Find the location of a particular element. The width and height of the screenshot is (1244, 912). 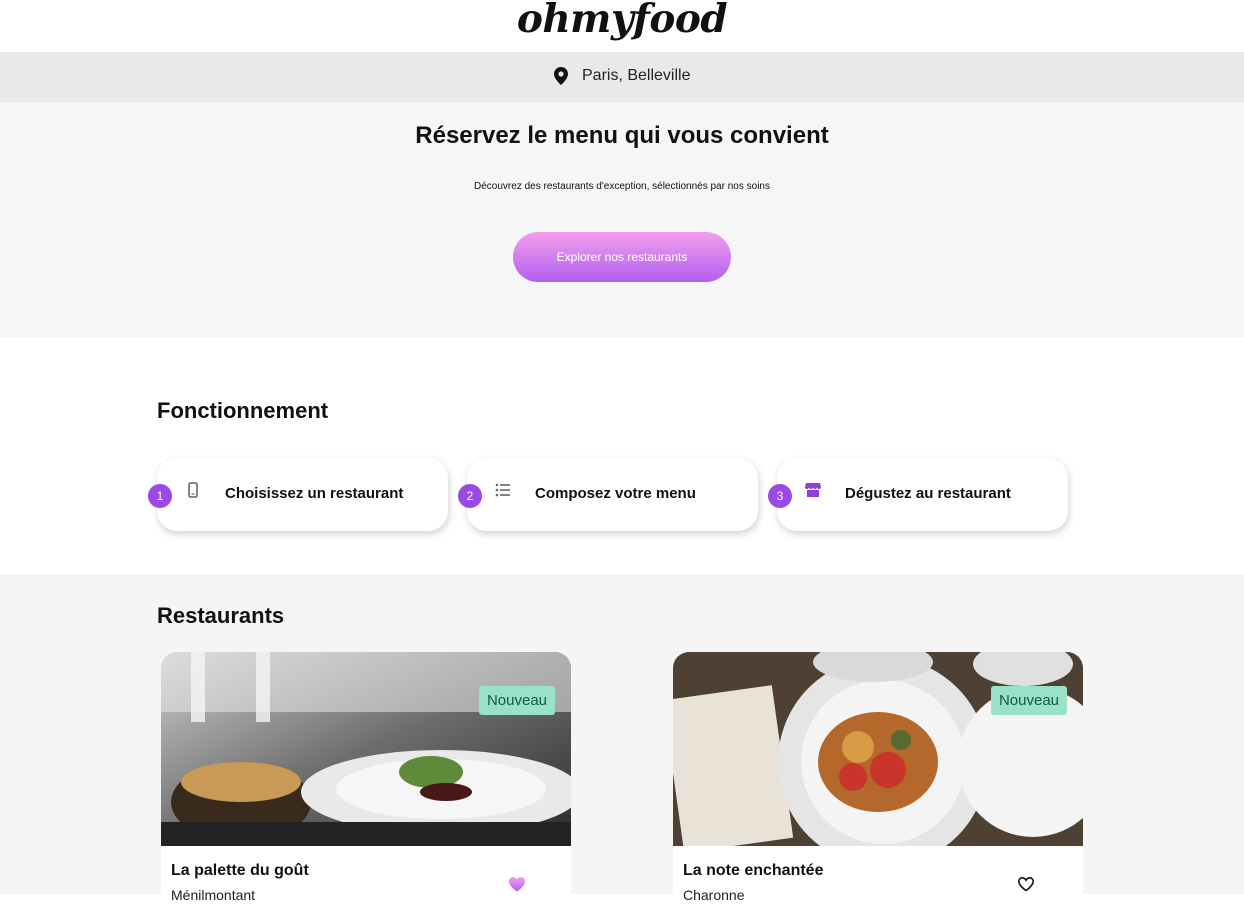

smartphone-icon is located at coordinates (193, 490).